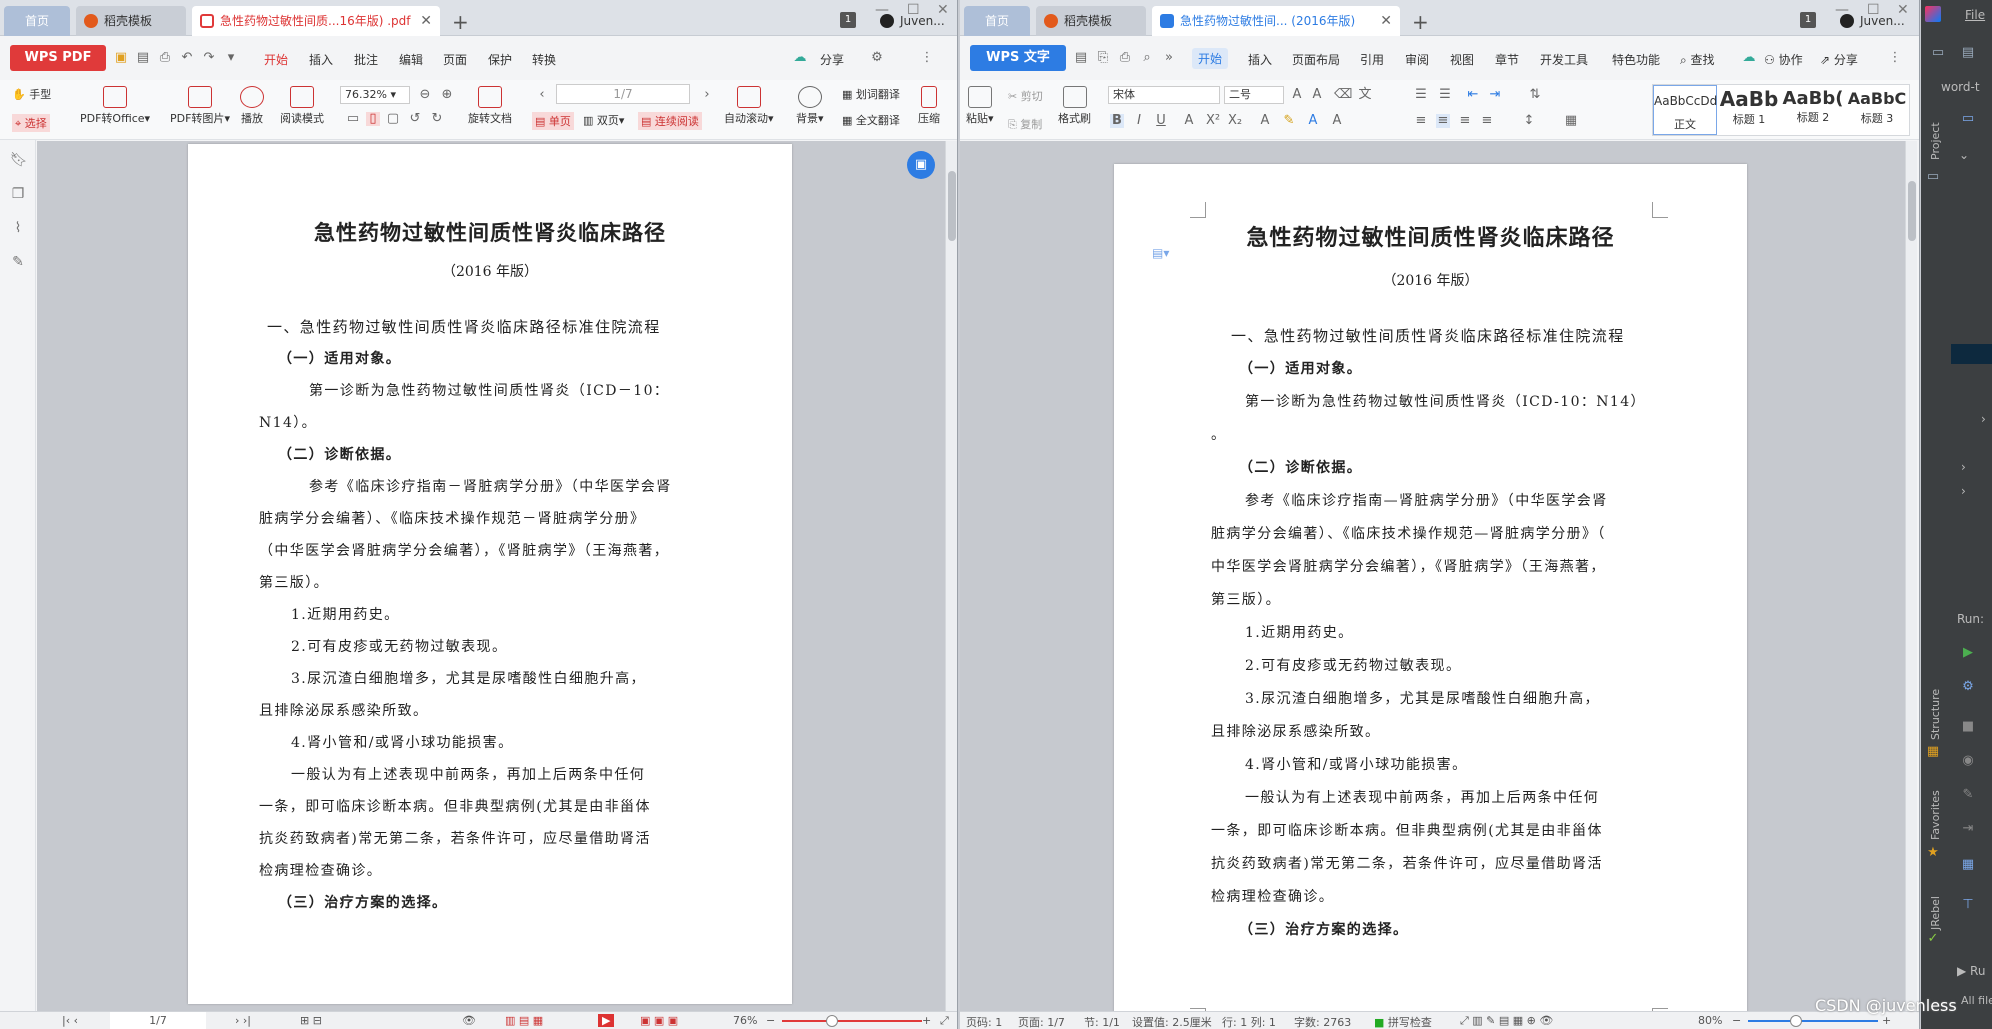  I want to click on last-page-icon: › ›|, so click(243, 1020).